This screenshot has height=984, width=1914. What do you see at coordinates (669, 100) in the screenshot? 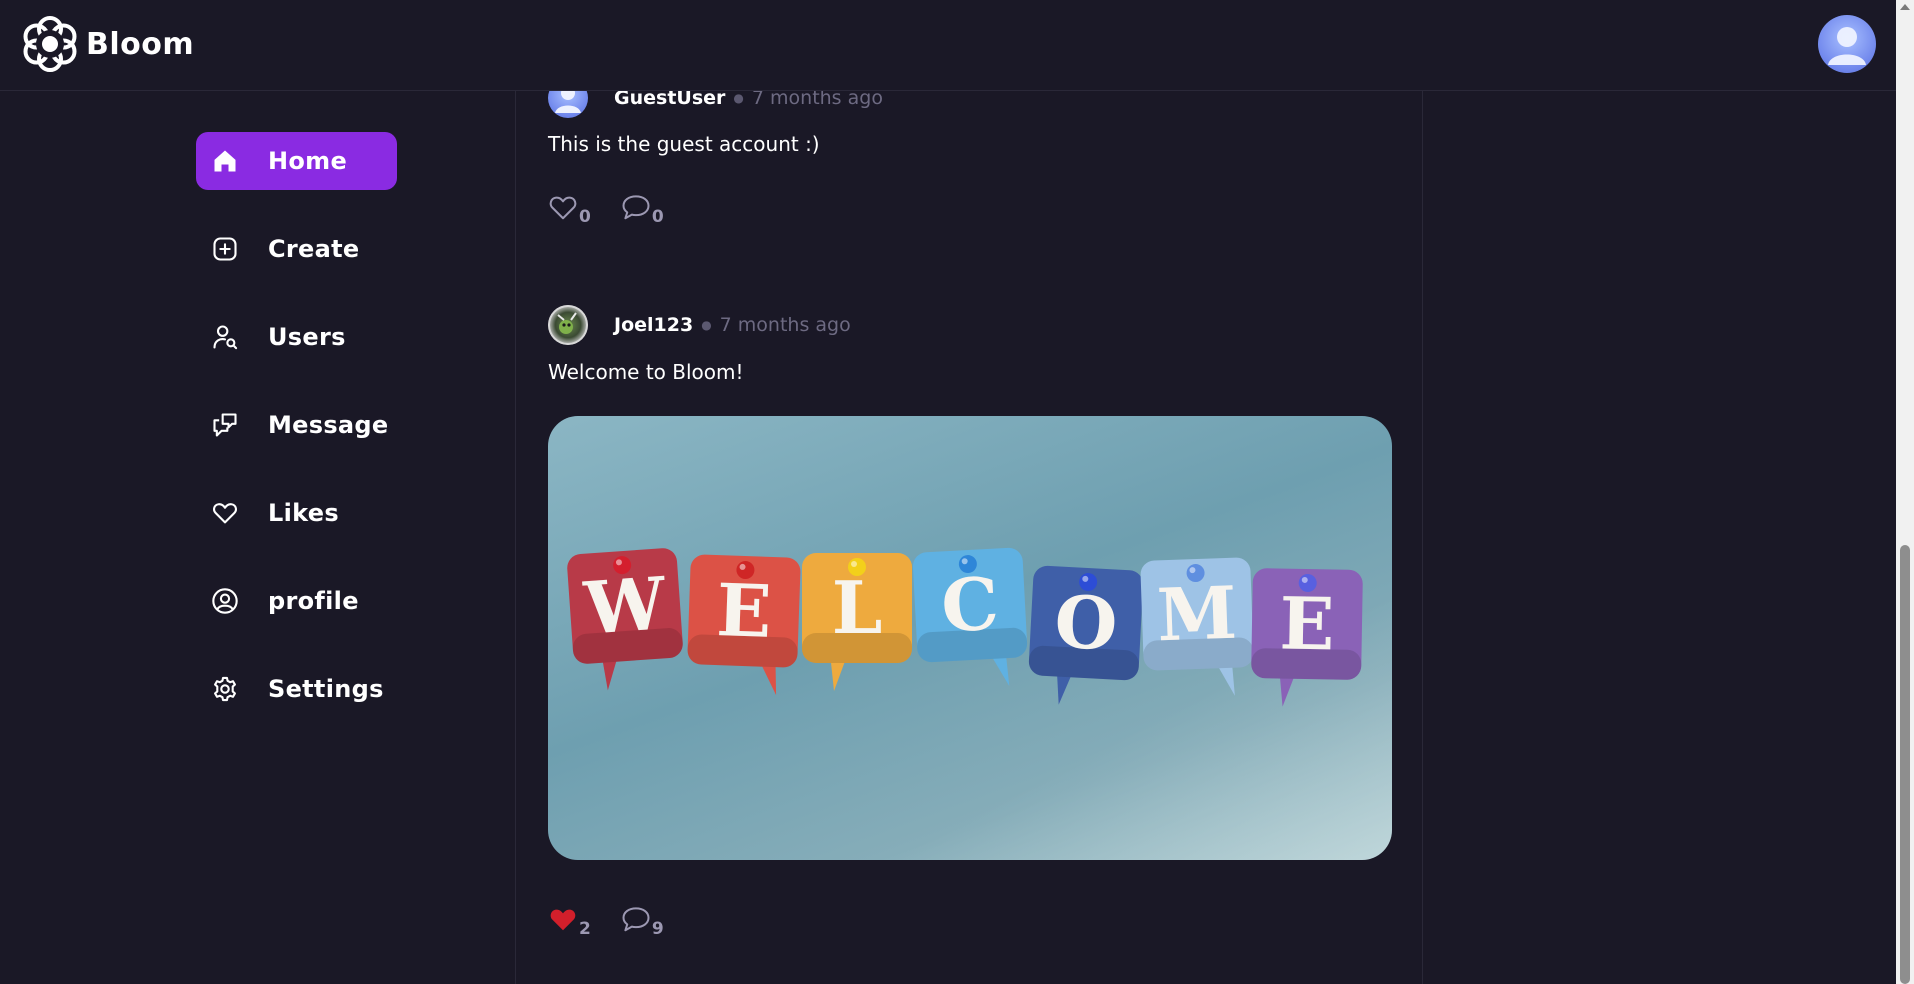
I see `post-username: GuestUser` at bounding box center [669, 100].